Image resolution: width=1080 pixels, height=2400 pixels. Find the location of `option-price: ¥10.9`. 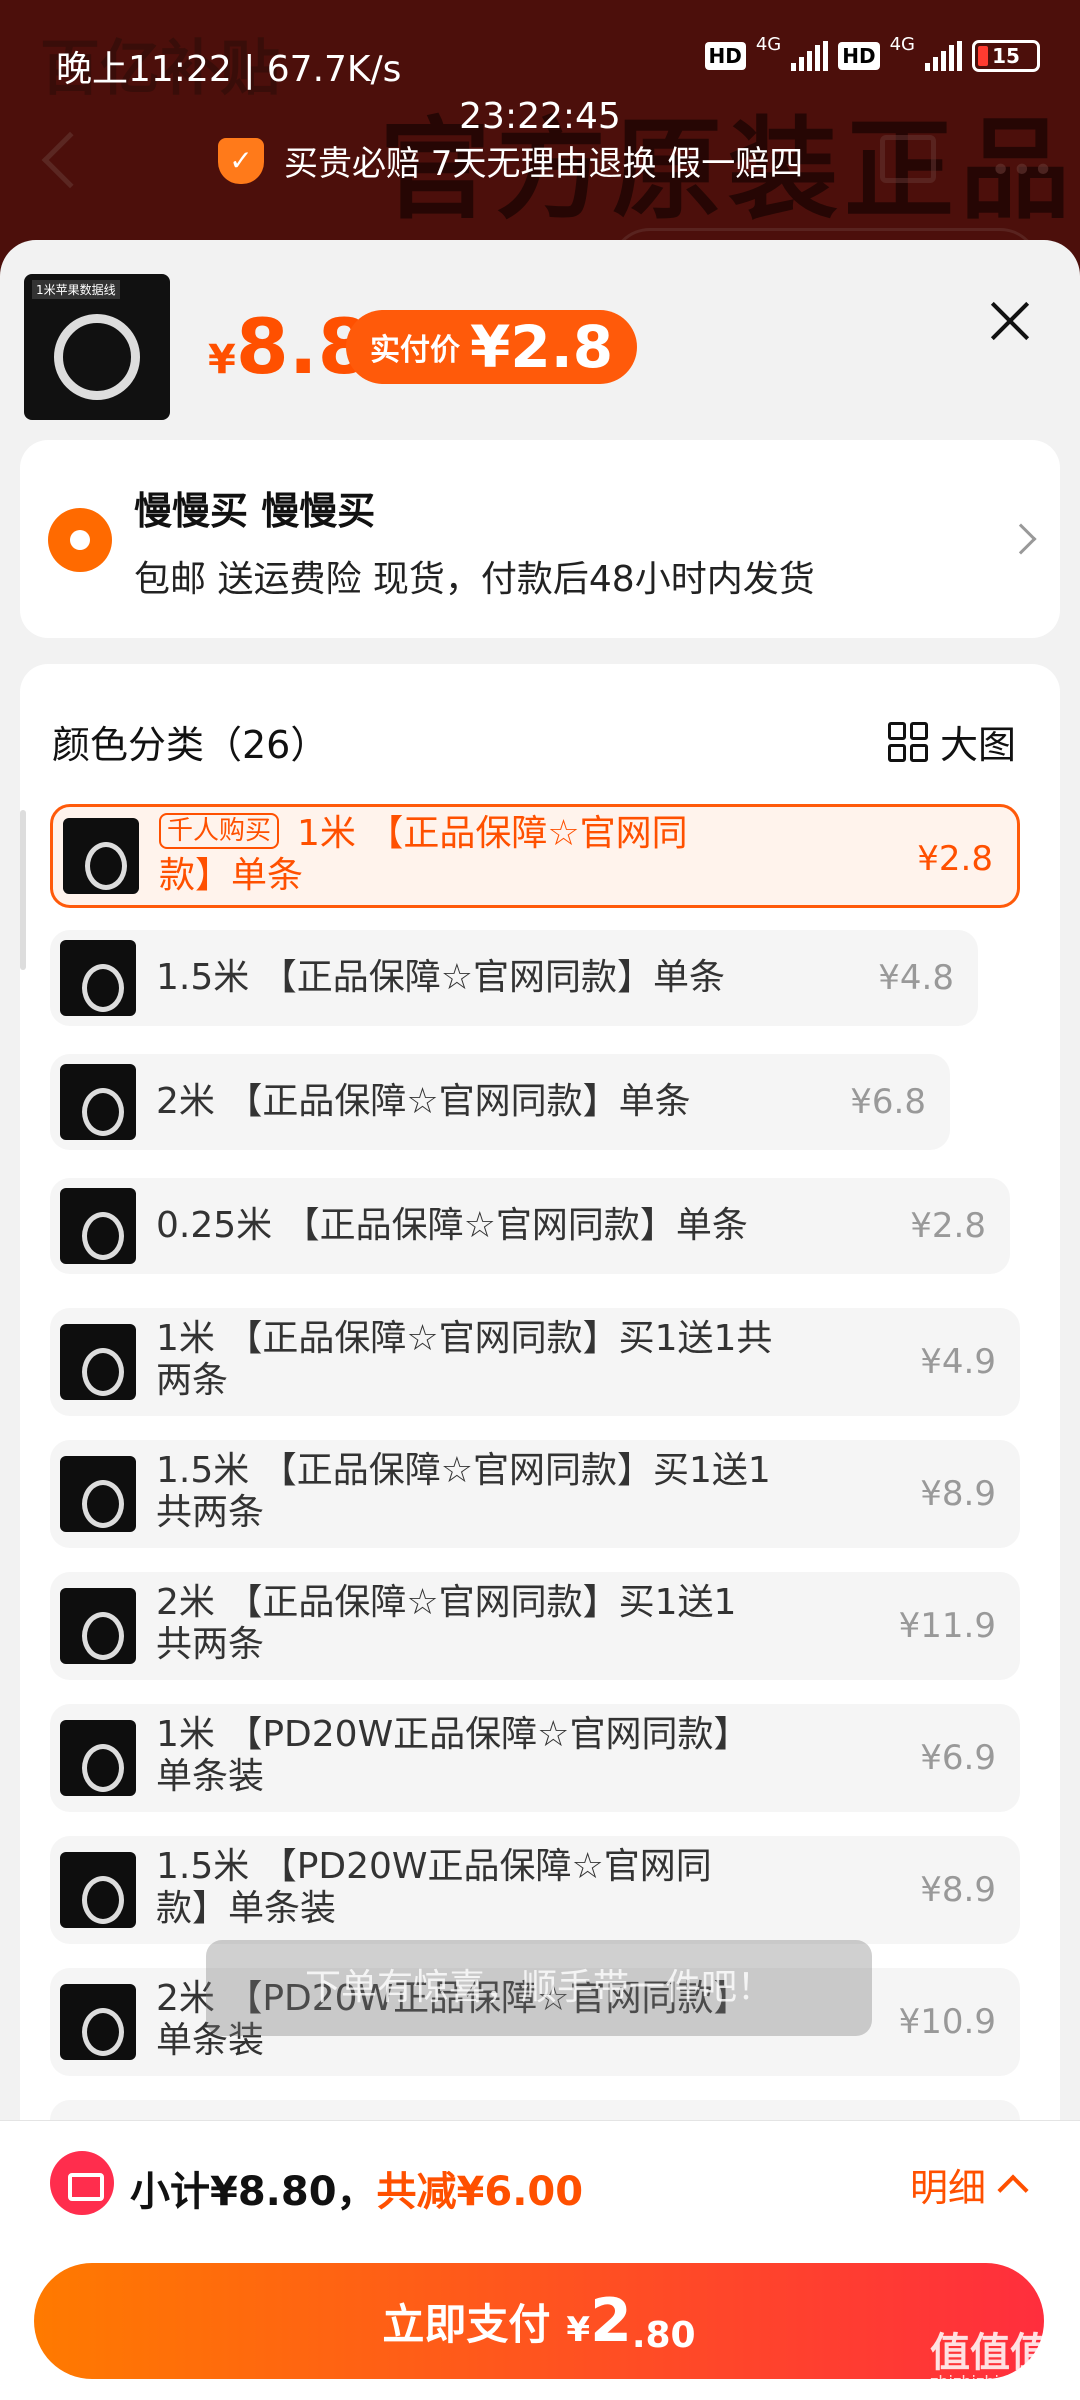

option-price: ¥10.9 is located at coordinates (947, 2022).